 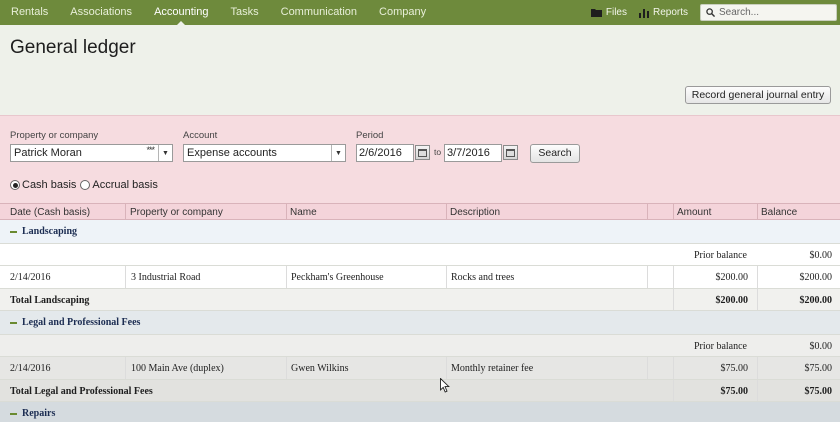 What do you see at coordinates (91, 153) in the screenshot?
I see `property-select: Patrick Moran *** ▼` at bounding box center [91, 153].